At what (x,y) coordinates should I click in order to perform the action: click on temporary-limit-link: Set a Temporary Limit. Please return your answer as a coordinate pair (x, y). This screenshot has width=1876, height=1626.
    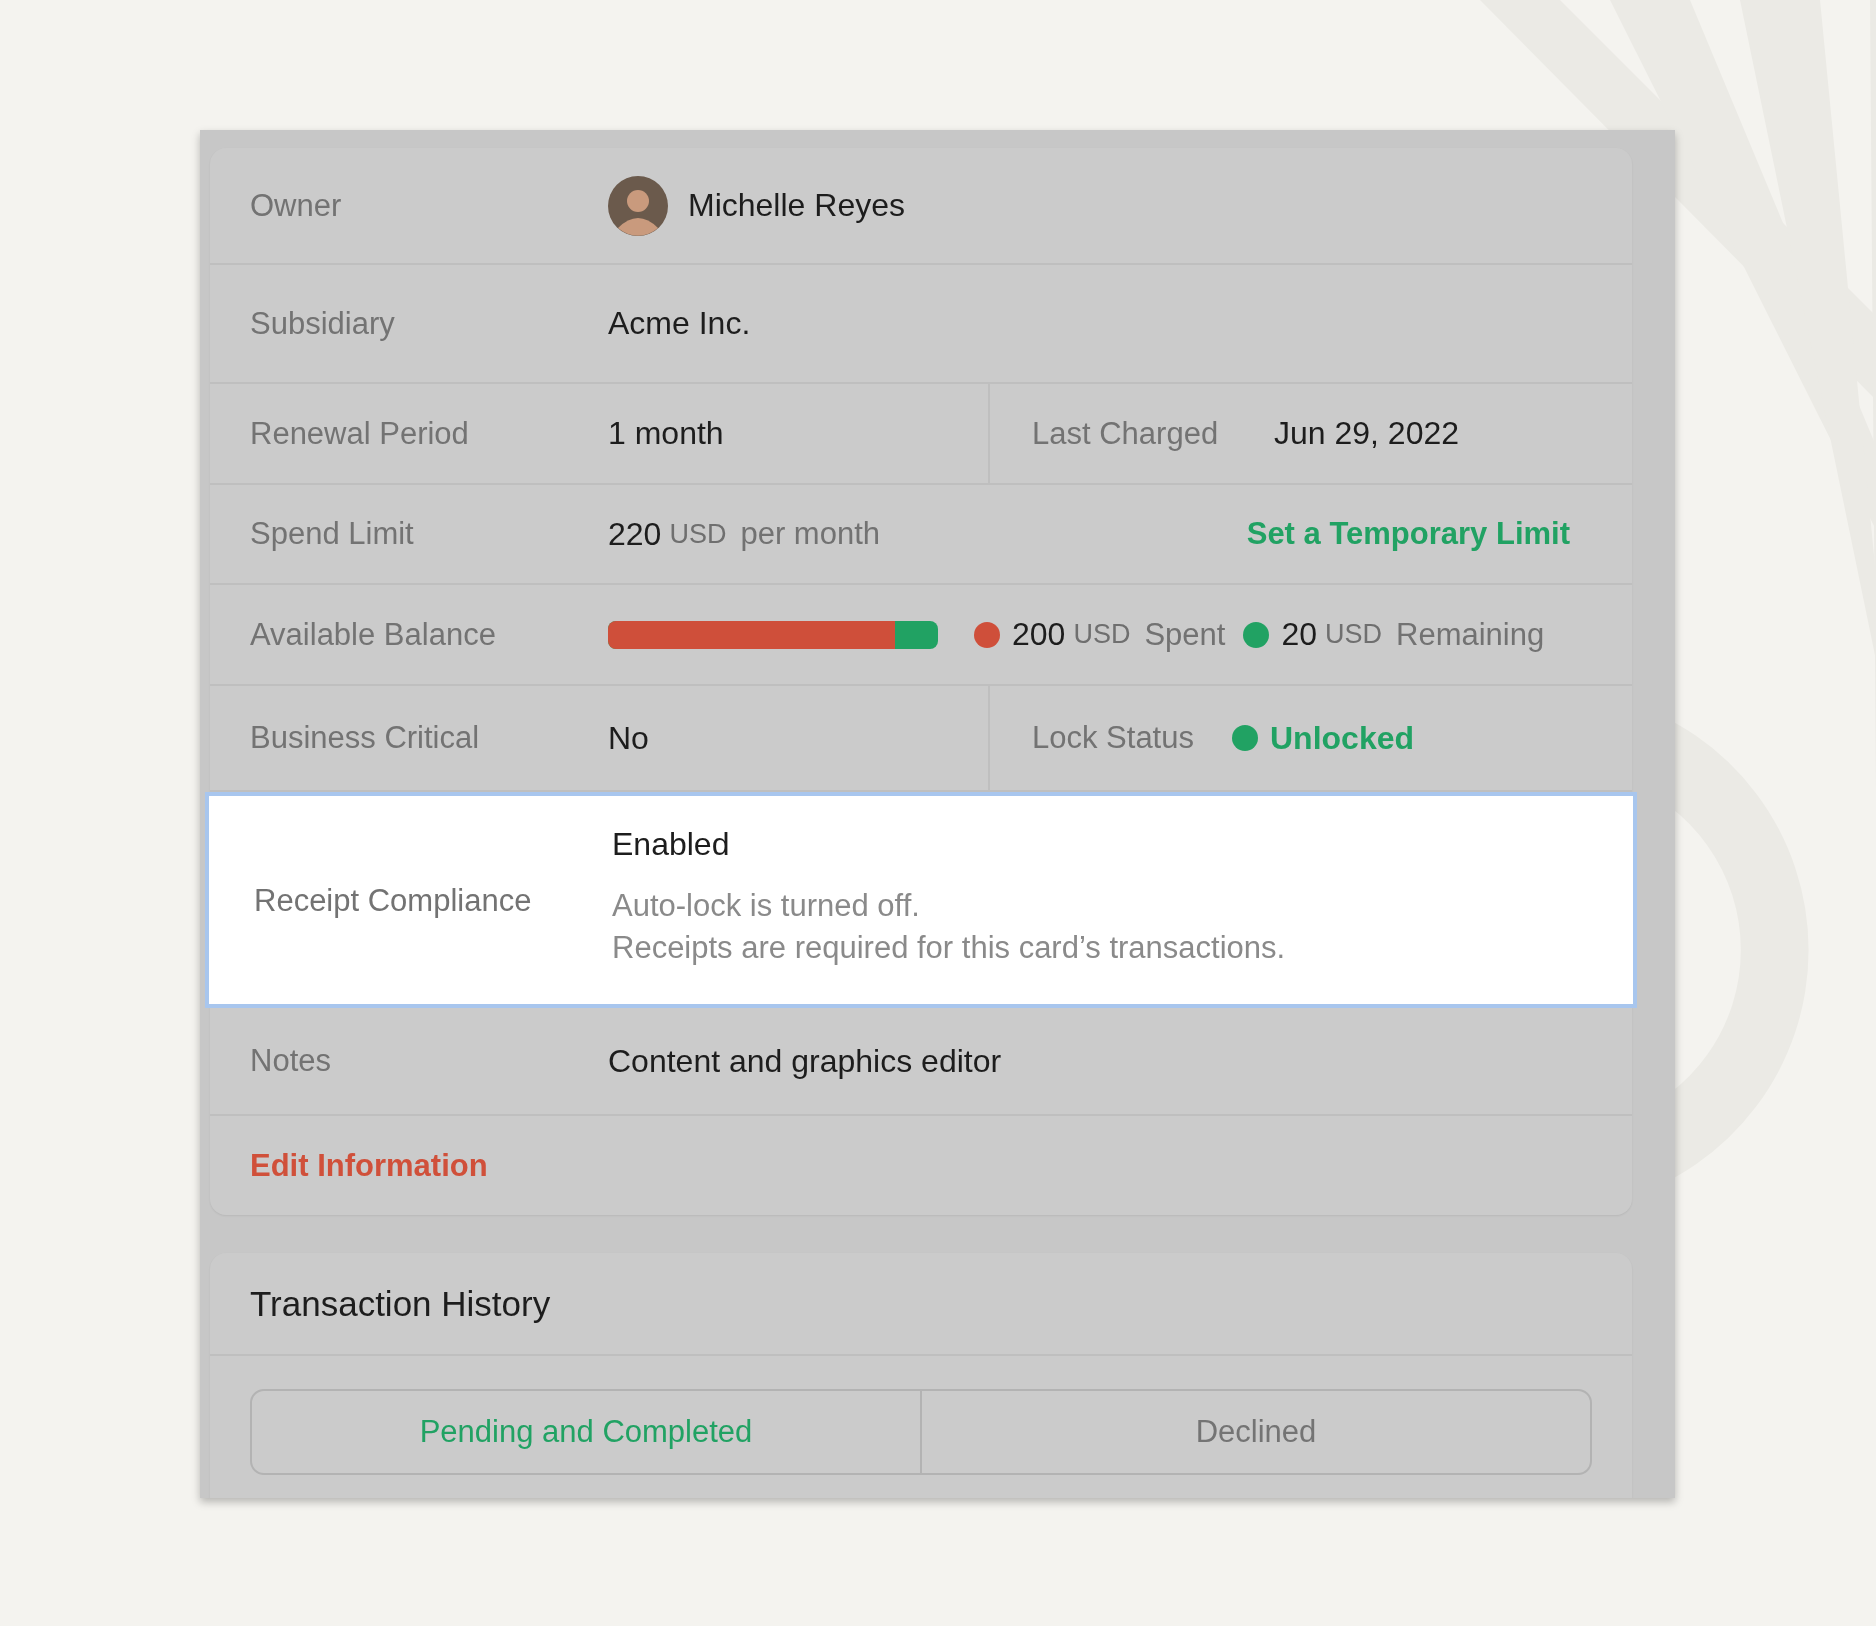
    Looking at the image, I should click on (1408, 534).